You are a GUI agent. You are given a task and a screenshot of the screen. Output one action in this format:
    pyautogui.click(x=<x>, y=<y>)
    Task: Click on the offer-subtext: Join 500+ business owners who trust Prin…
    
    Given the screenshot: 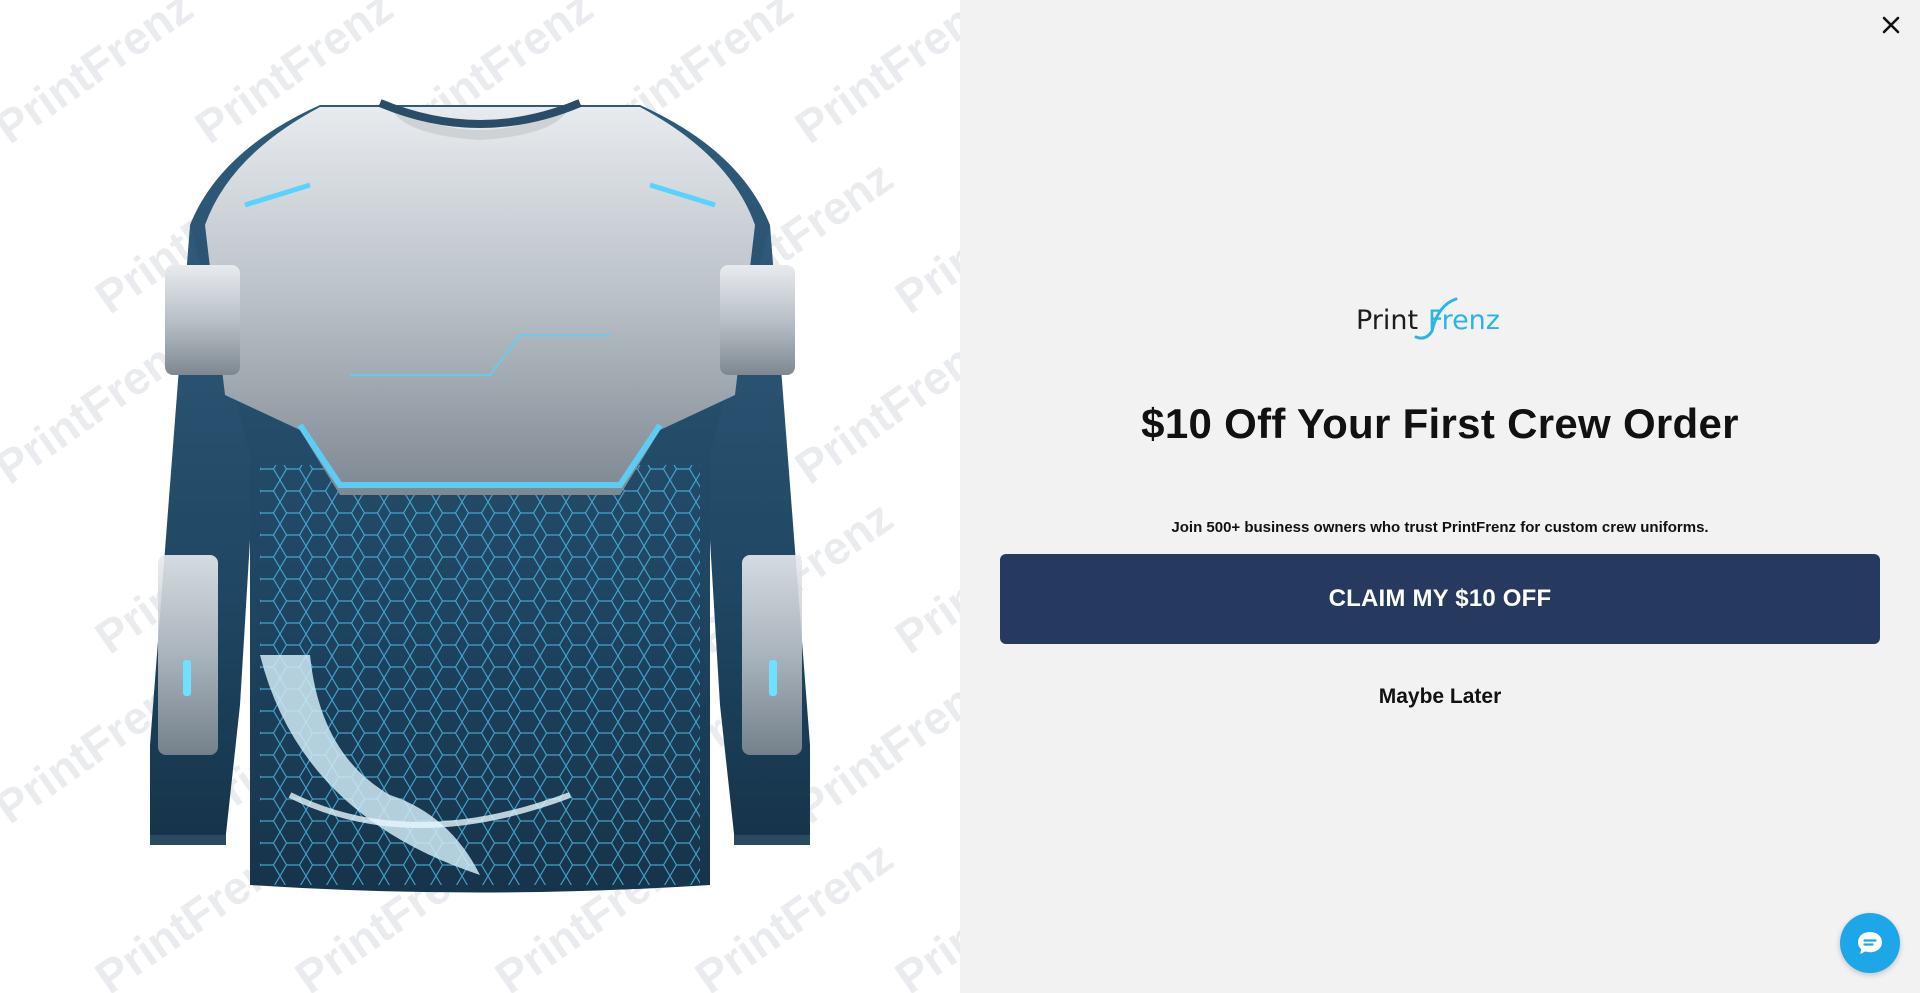 What is the action you would take?
    pyautogui.click(x=1440, y=527)
    